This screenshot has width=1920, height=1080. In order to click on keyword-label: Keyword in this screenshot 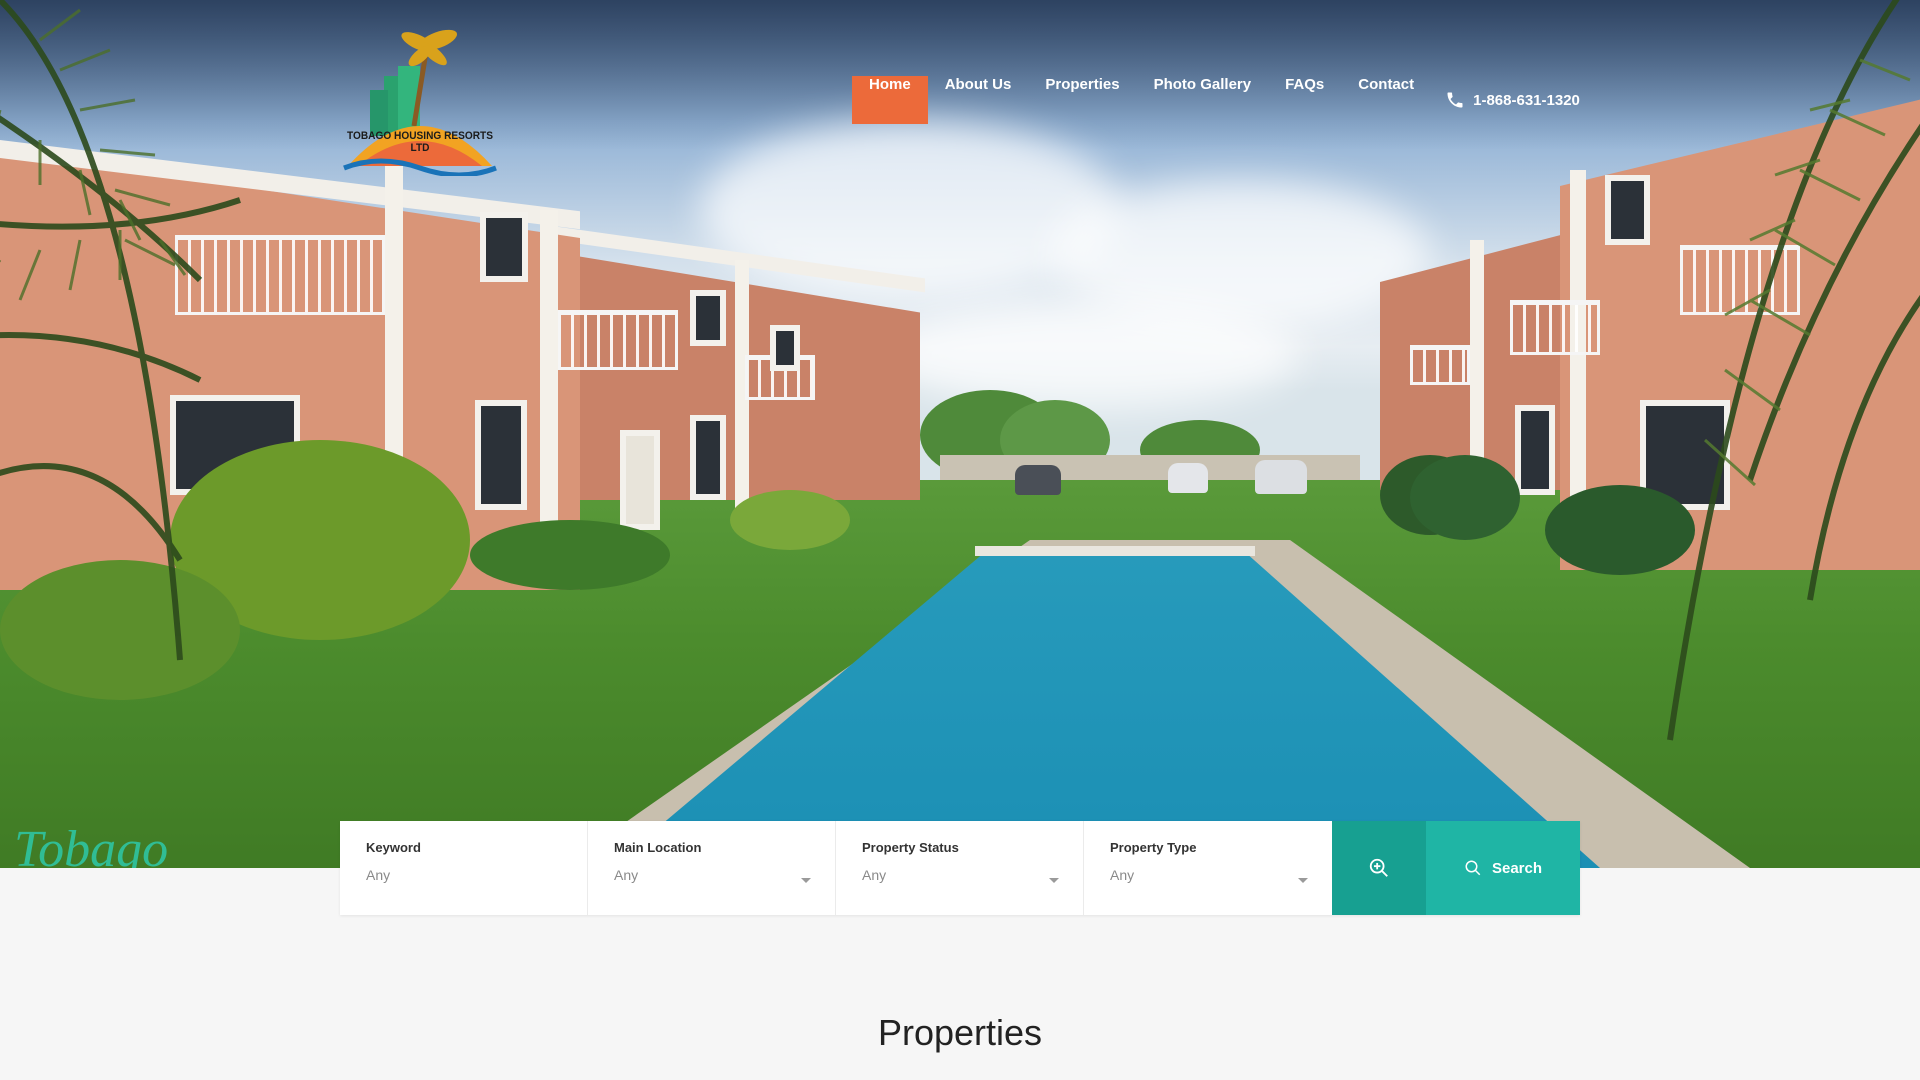, I will do `click(393, 847)`.